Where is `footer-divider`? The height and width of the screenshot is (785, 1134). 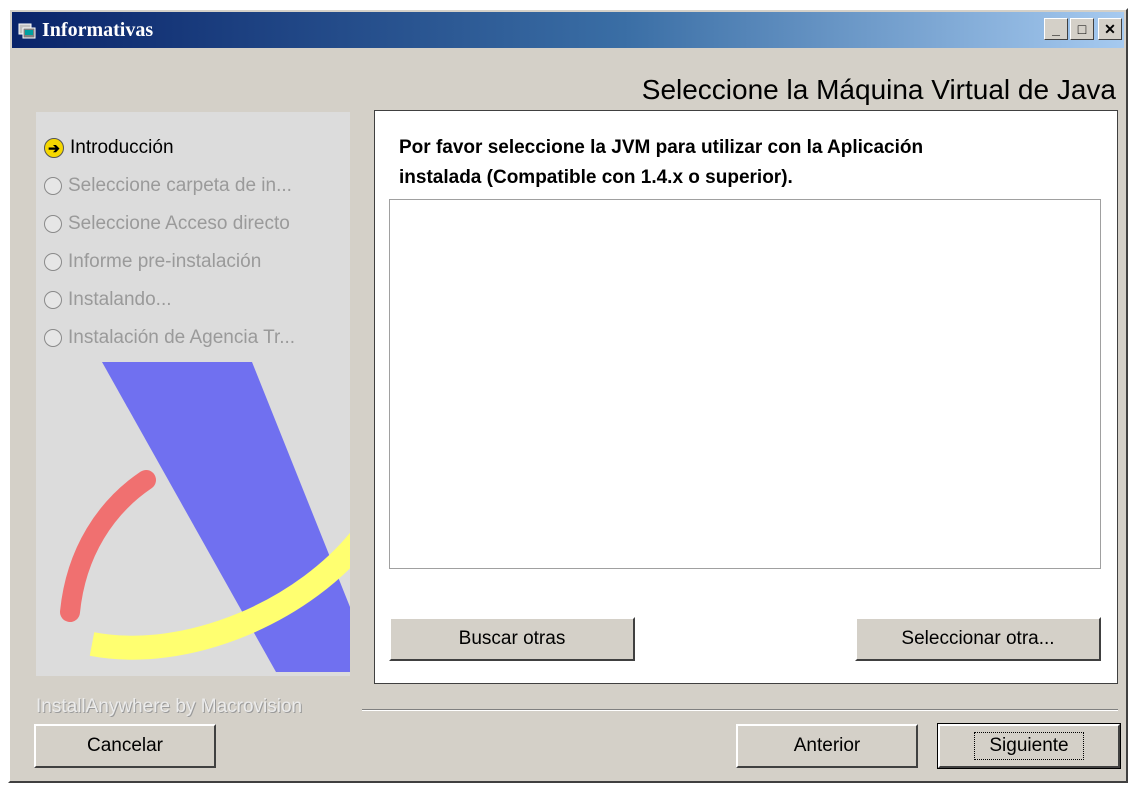 footer-divider is located at coordinates (740, 710).